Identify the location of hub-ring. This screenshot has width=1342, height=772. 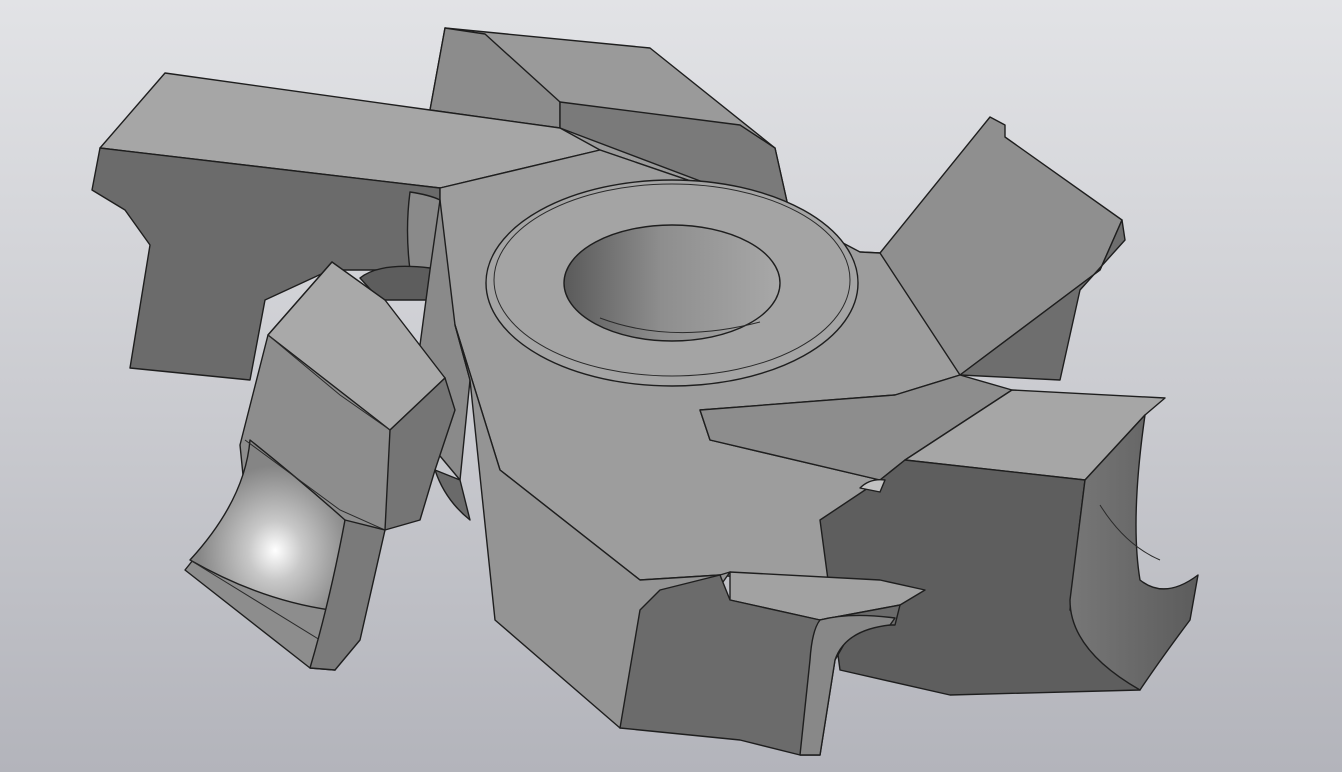
(672, 283).